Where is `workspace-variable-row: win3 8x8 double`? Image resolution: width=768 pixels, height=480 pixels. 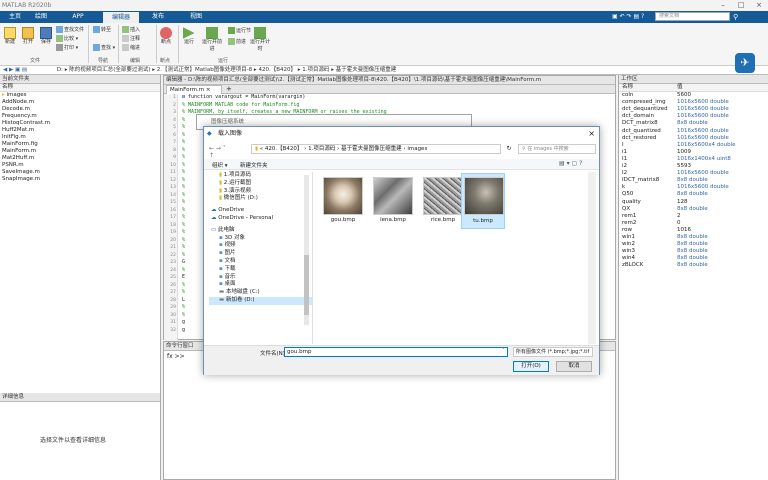 workspace-variable-row: win3 8x8 double is located at coordinates (693, 251).